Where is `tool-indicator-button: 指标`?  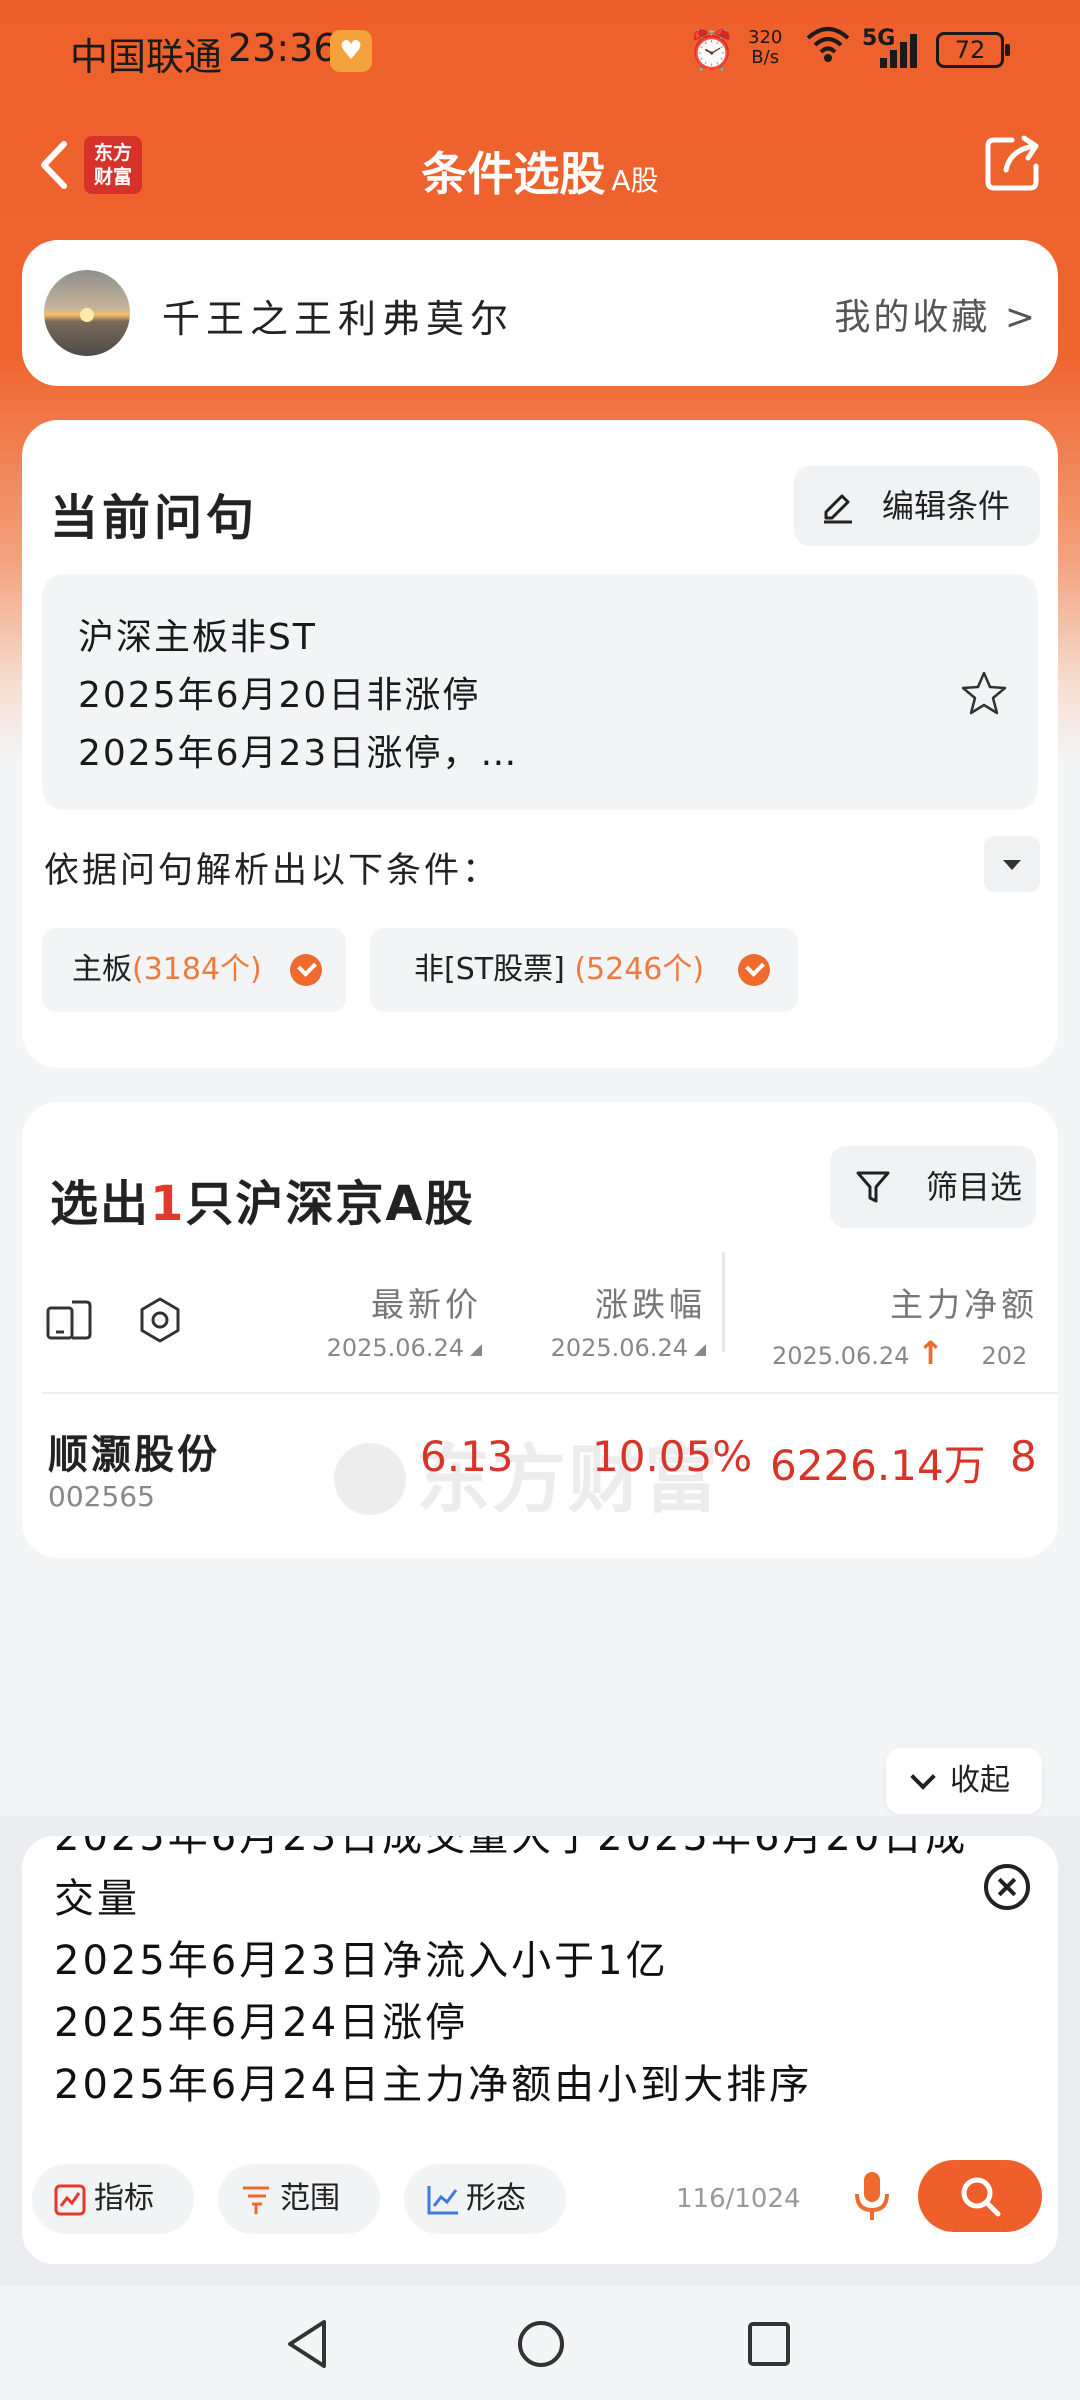
tool-indicator-button: 指标 is located at coordinates (113, 2199).